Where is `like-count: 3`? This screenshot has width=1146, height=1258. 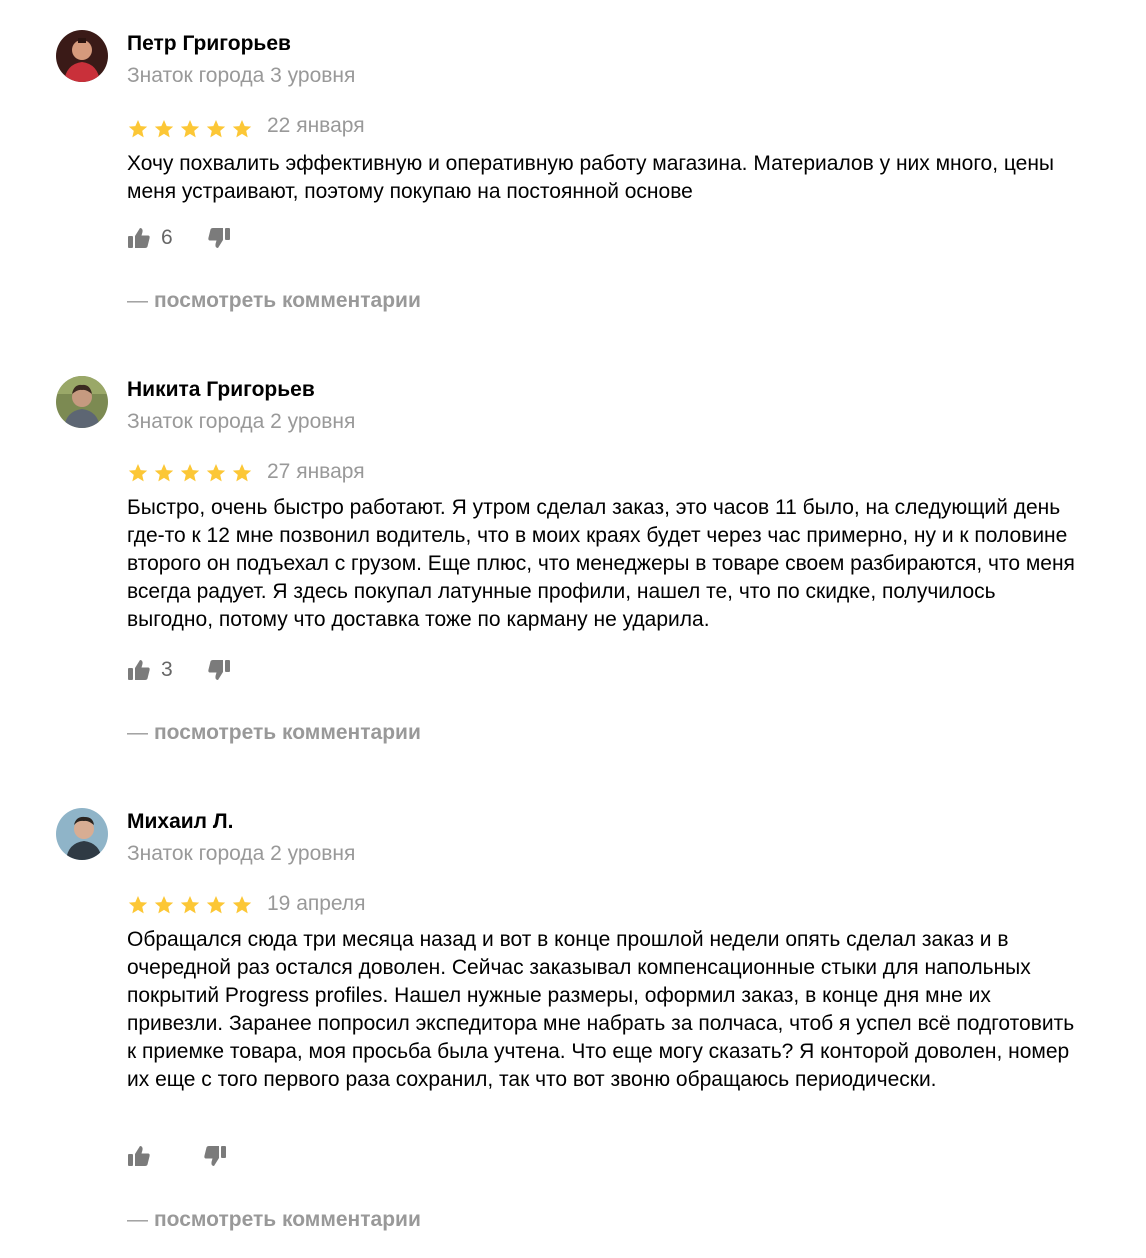 like-count: 3 is located at coordinates (167, 669).